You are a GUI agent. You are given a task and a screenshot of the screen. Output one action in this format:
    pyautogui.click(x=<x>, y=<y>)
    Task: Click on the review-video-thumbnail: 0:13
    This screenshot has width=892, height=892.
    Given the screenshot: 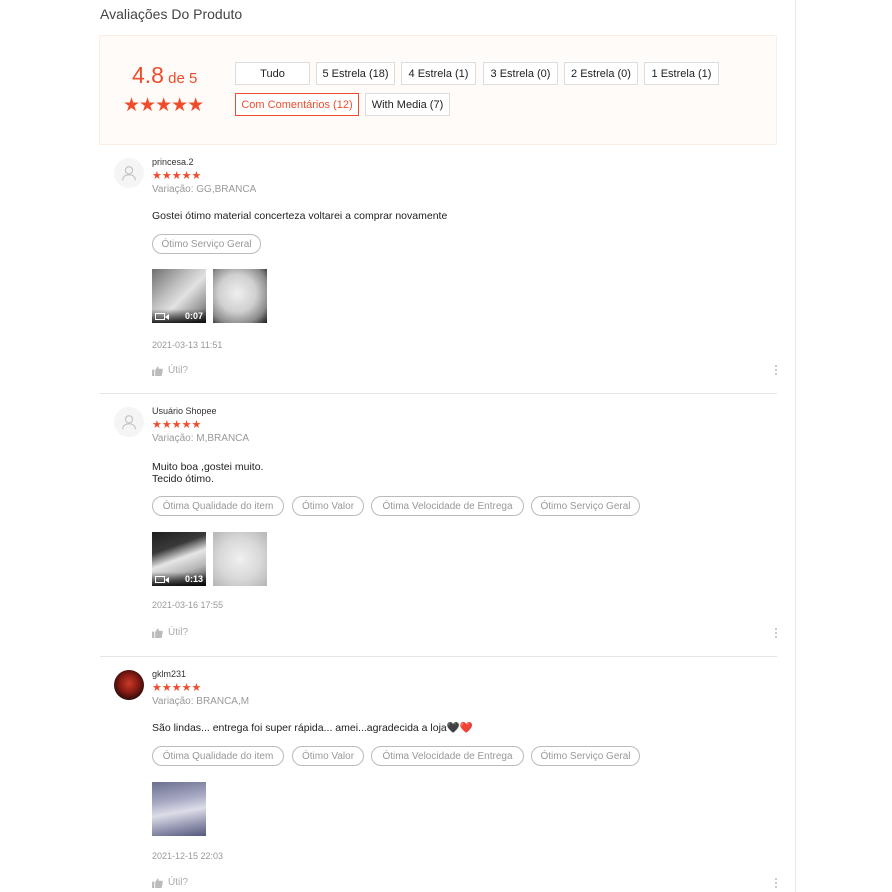 What is the action you would take?
    pyautogui.click(x=179, y=559)
    